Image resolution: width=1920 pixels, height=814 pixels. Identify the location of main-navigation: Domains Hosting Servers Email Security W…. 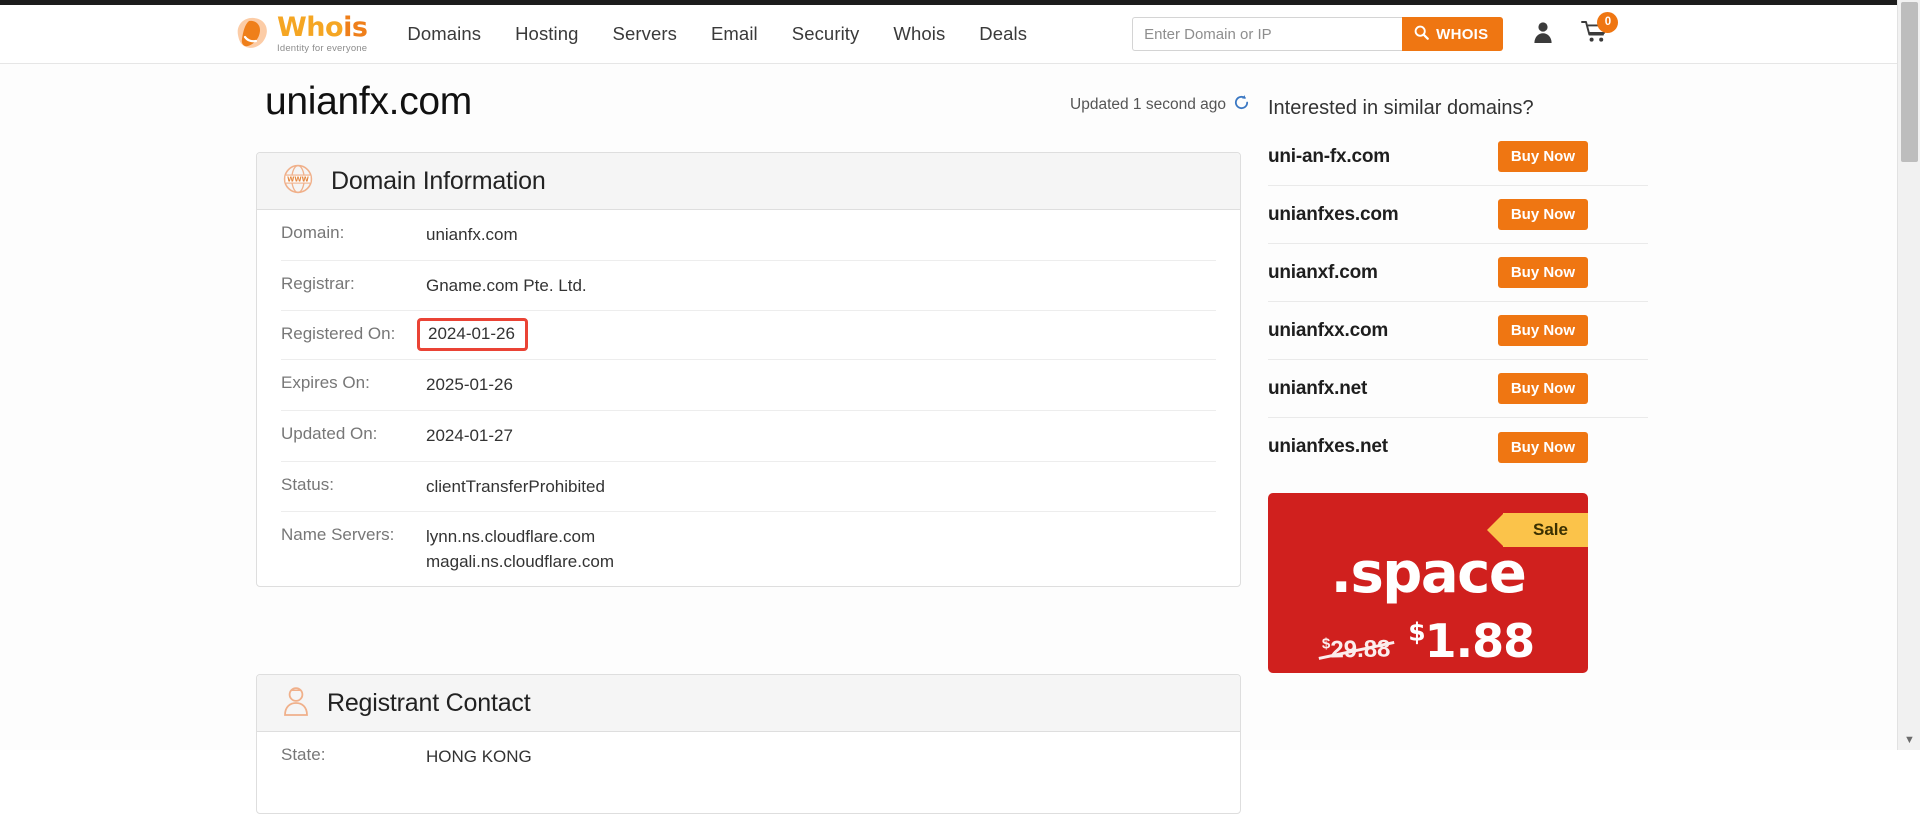
(717, 34).